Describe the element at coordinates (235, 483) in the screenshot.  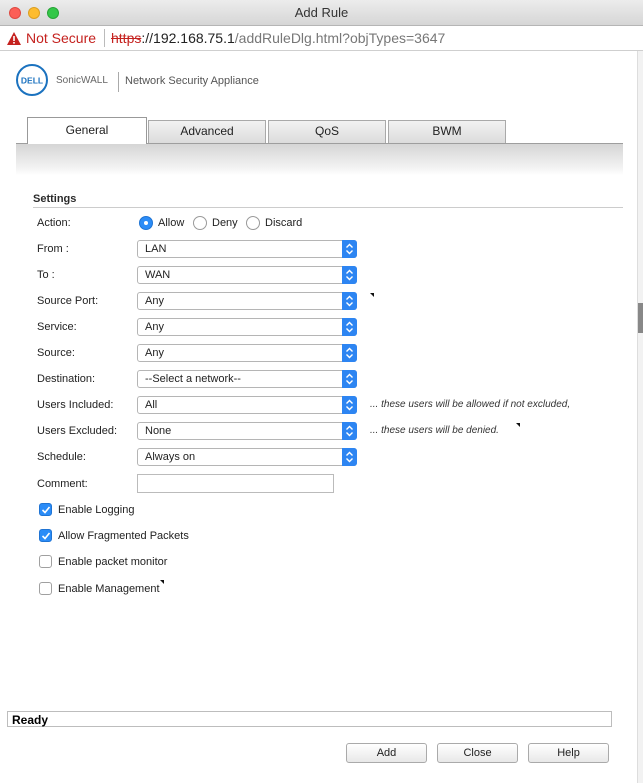
I see `comment-input` at that location.